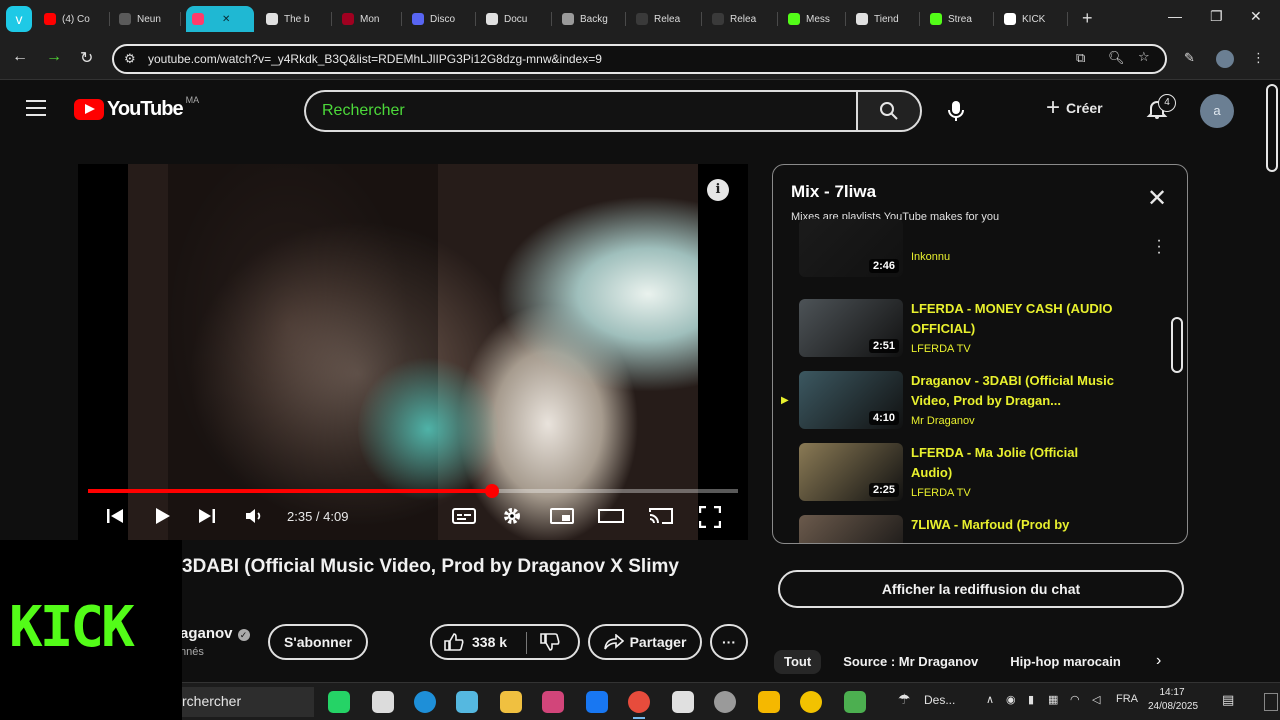 This screenshot has height=720, width=1280. What do you see at coordinates (710, 518) in the screenshot?
I see `fullscreen-icon` at bounding box center [710, 518].